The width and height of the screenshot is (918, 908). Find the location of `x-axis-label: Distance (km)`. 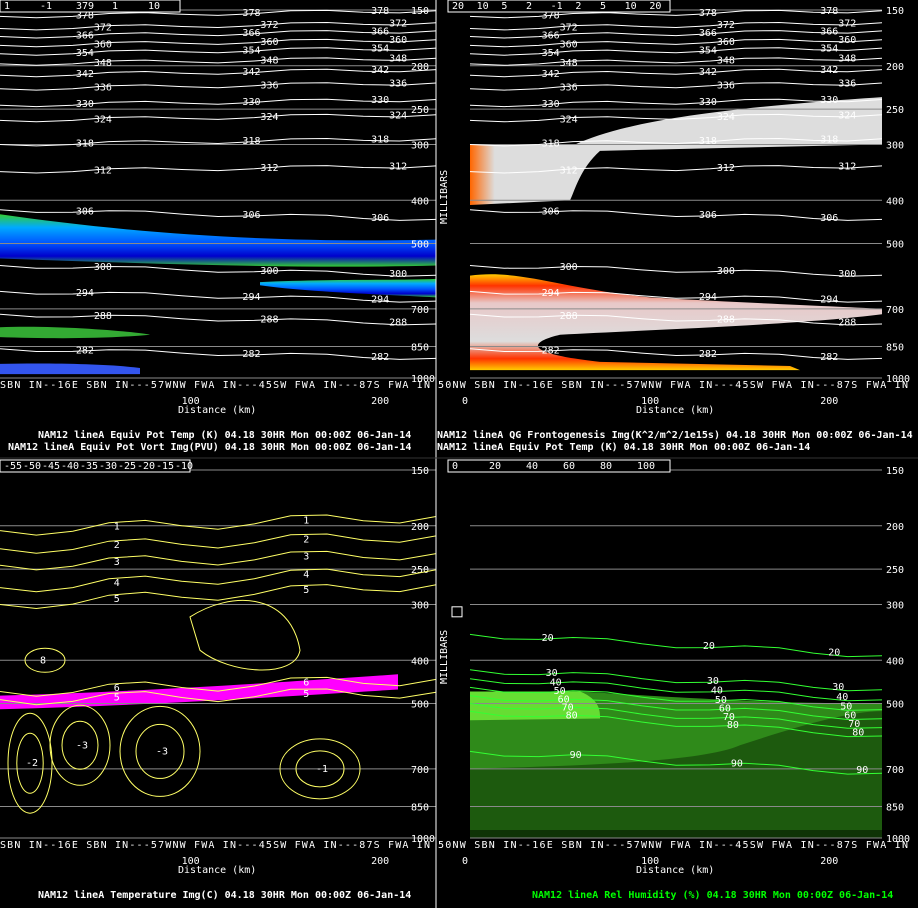

x-axis-label: Distance (km) is located at coordinates (217, 870).